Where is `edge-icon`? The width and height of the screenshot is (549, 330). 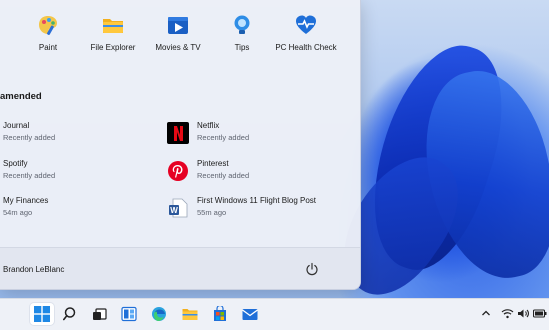
edge-icon is located at coordinates (159, 314).